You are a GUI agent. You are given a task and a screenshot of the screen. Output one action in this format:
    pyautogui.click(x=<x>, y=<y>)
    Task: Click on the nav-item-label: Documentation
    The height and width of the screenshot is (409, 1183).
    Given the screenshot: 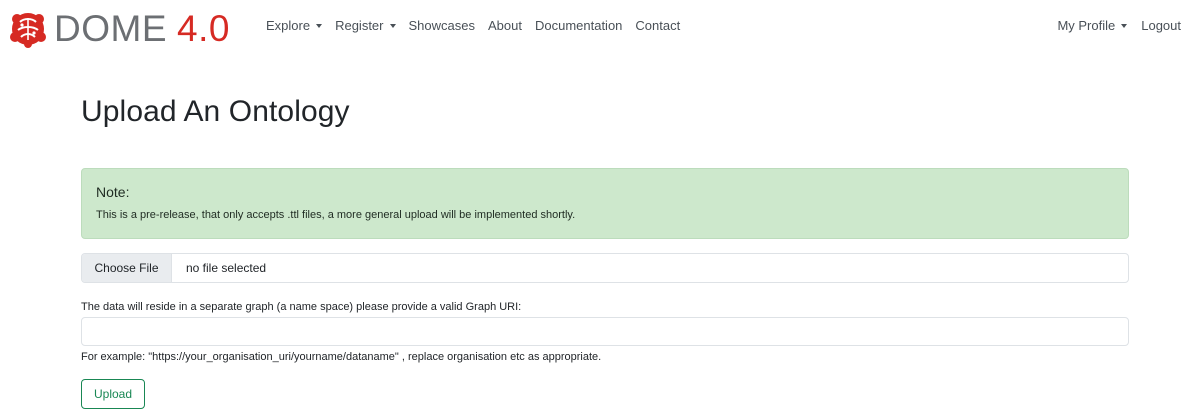 What is the action you would take?
    pyautogui.click(x=578, y=25)
    